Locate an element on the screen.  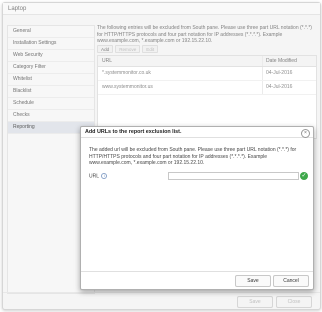
url-label-text: URL is located at coordinates (94, 176).